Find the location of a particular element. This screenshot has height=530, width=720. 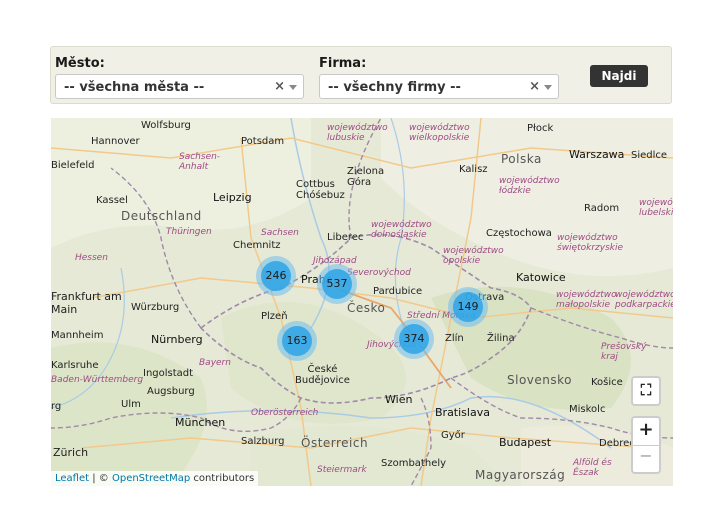

map-label: Katowice is located at coordinates (541, 277).